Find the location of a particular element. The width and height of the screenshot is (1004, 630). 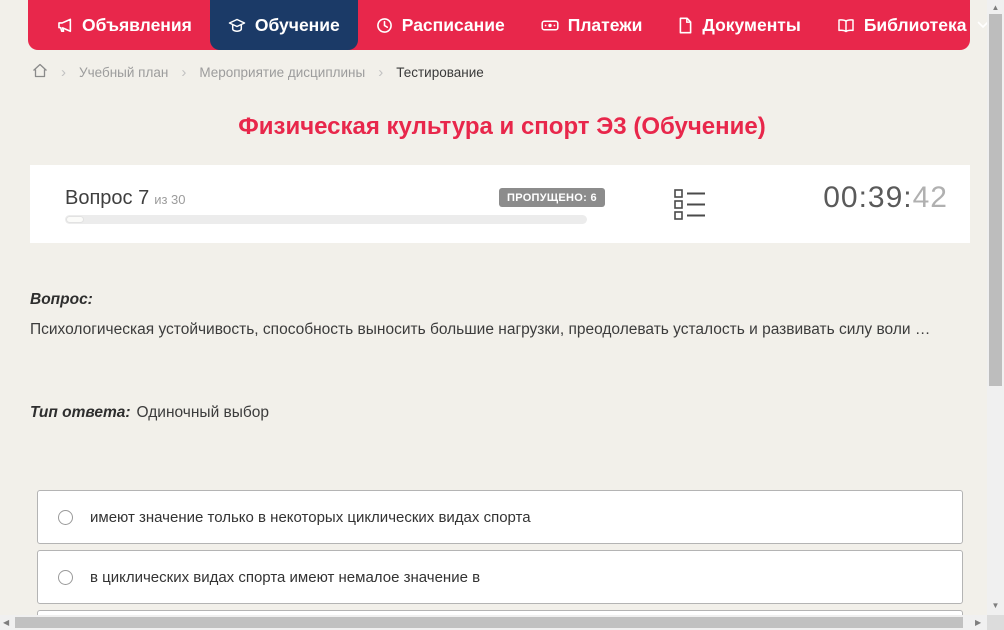

question-total-label: из 30 is located at coordinates (170, 199).